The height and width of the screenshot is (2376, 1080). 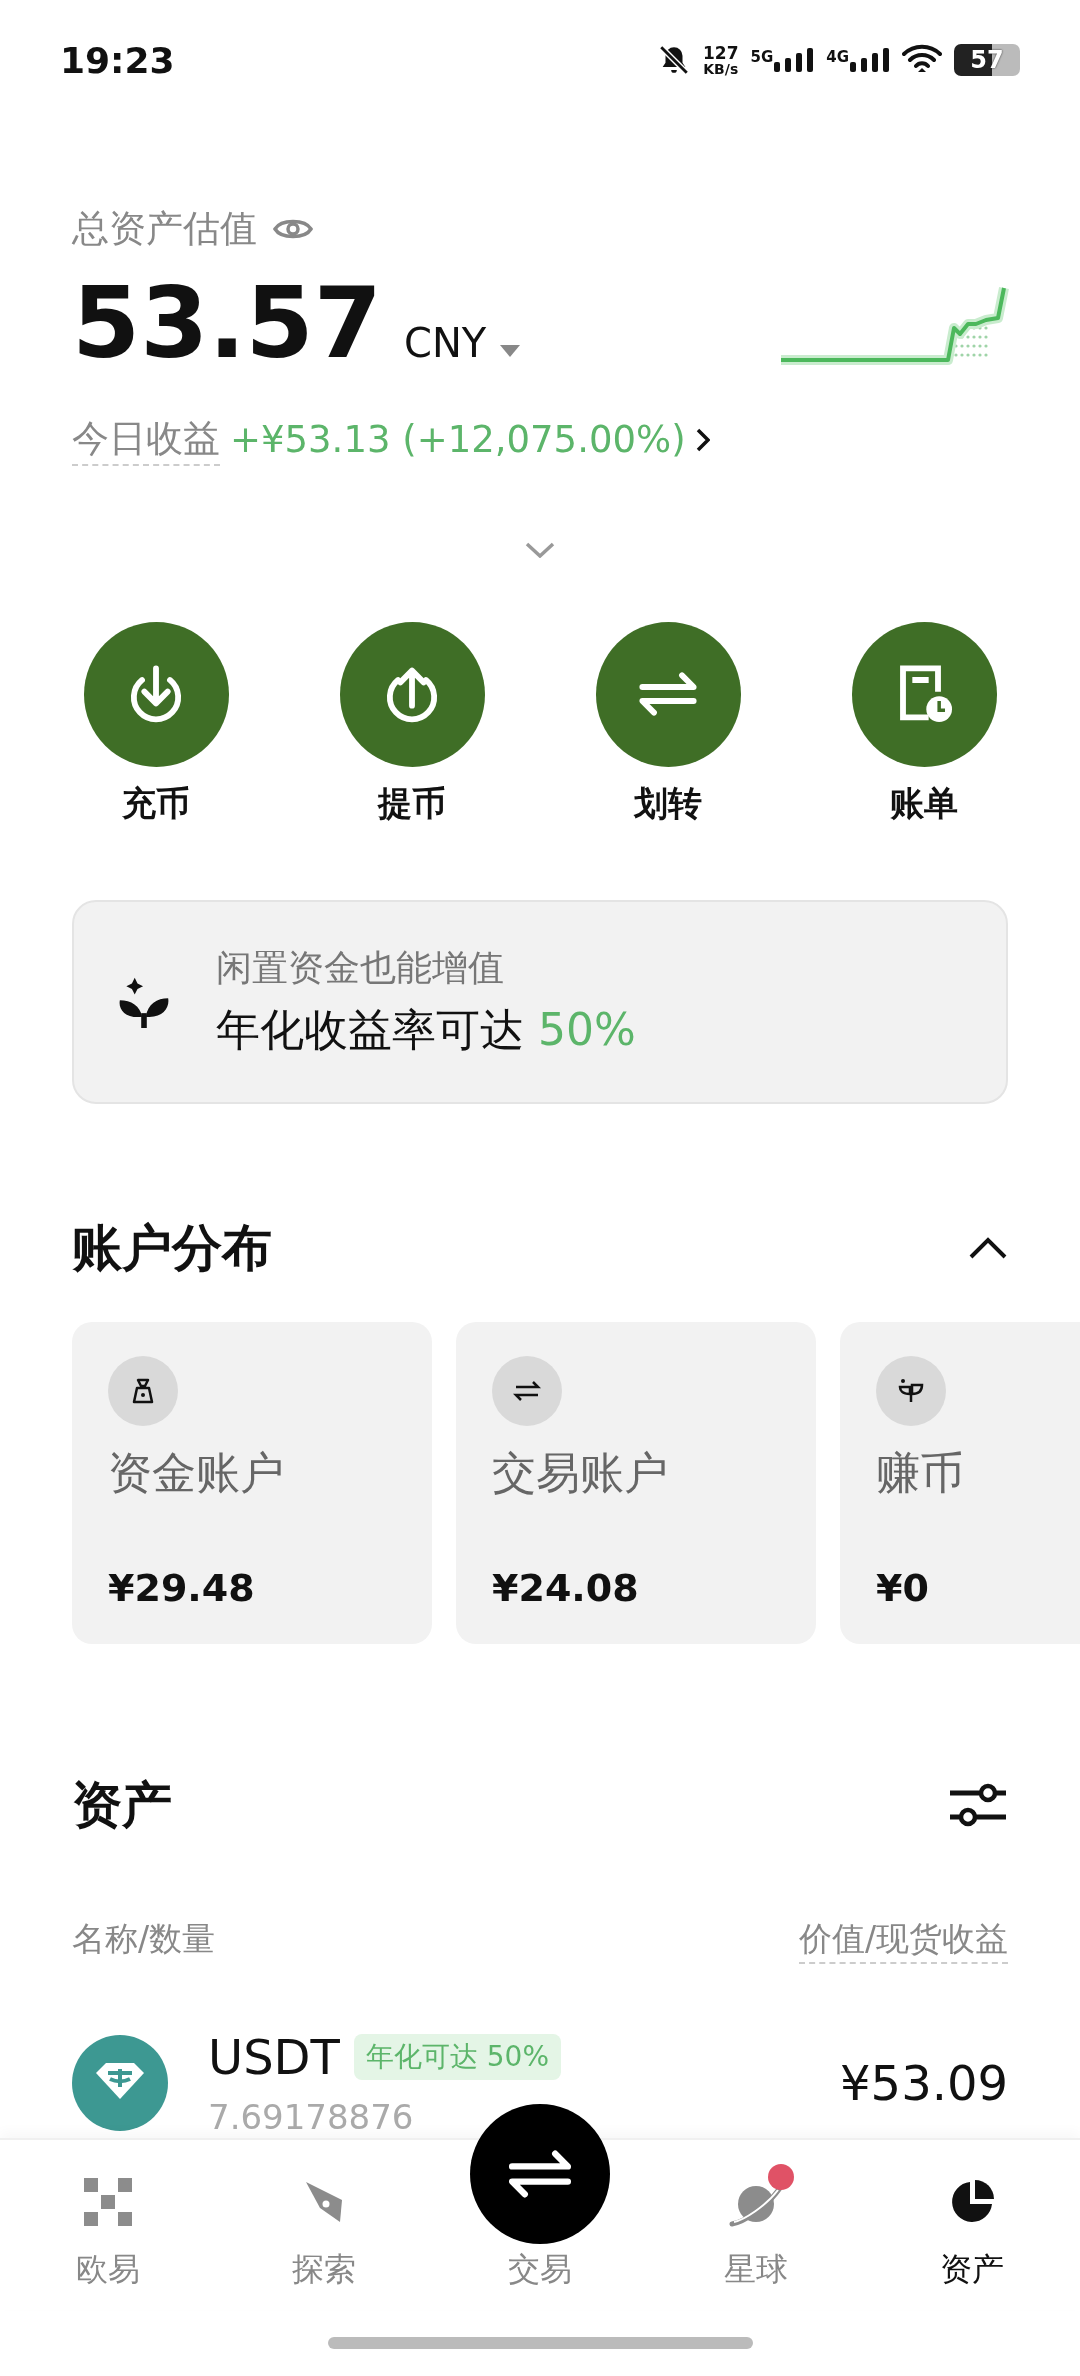 What do you see at coordinates (903, 1587) in the screenshot?
I see `account-amount: ¥0` at bounding box center [903, 1587].